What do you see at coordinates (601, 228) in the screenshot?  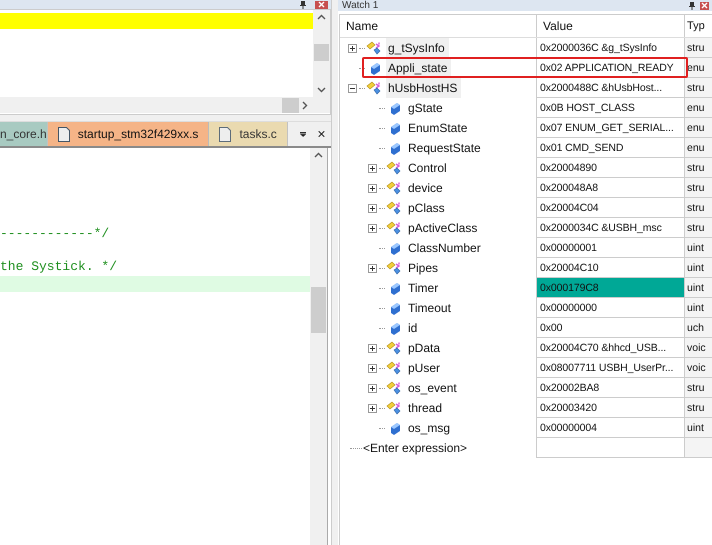 I see `variable-value: 0x2000034C &USBH_msc` at bounding box center [601, 228].